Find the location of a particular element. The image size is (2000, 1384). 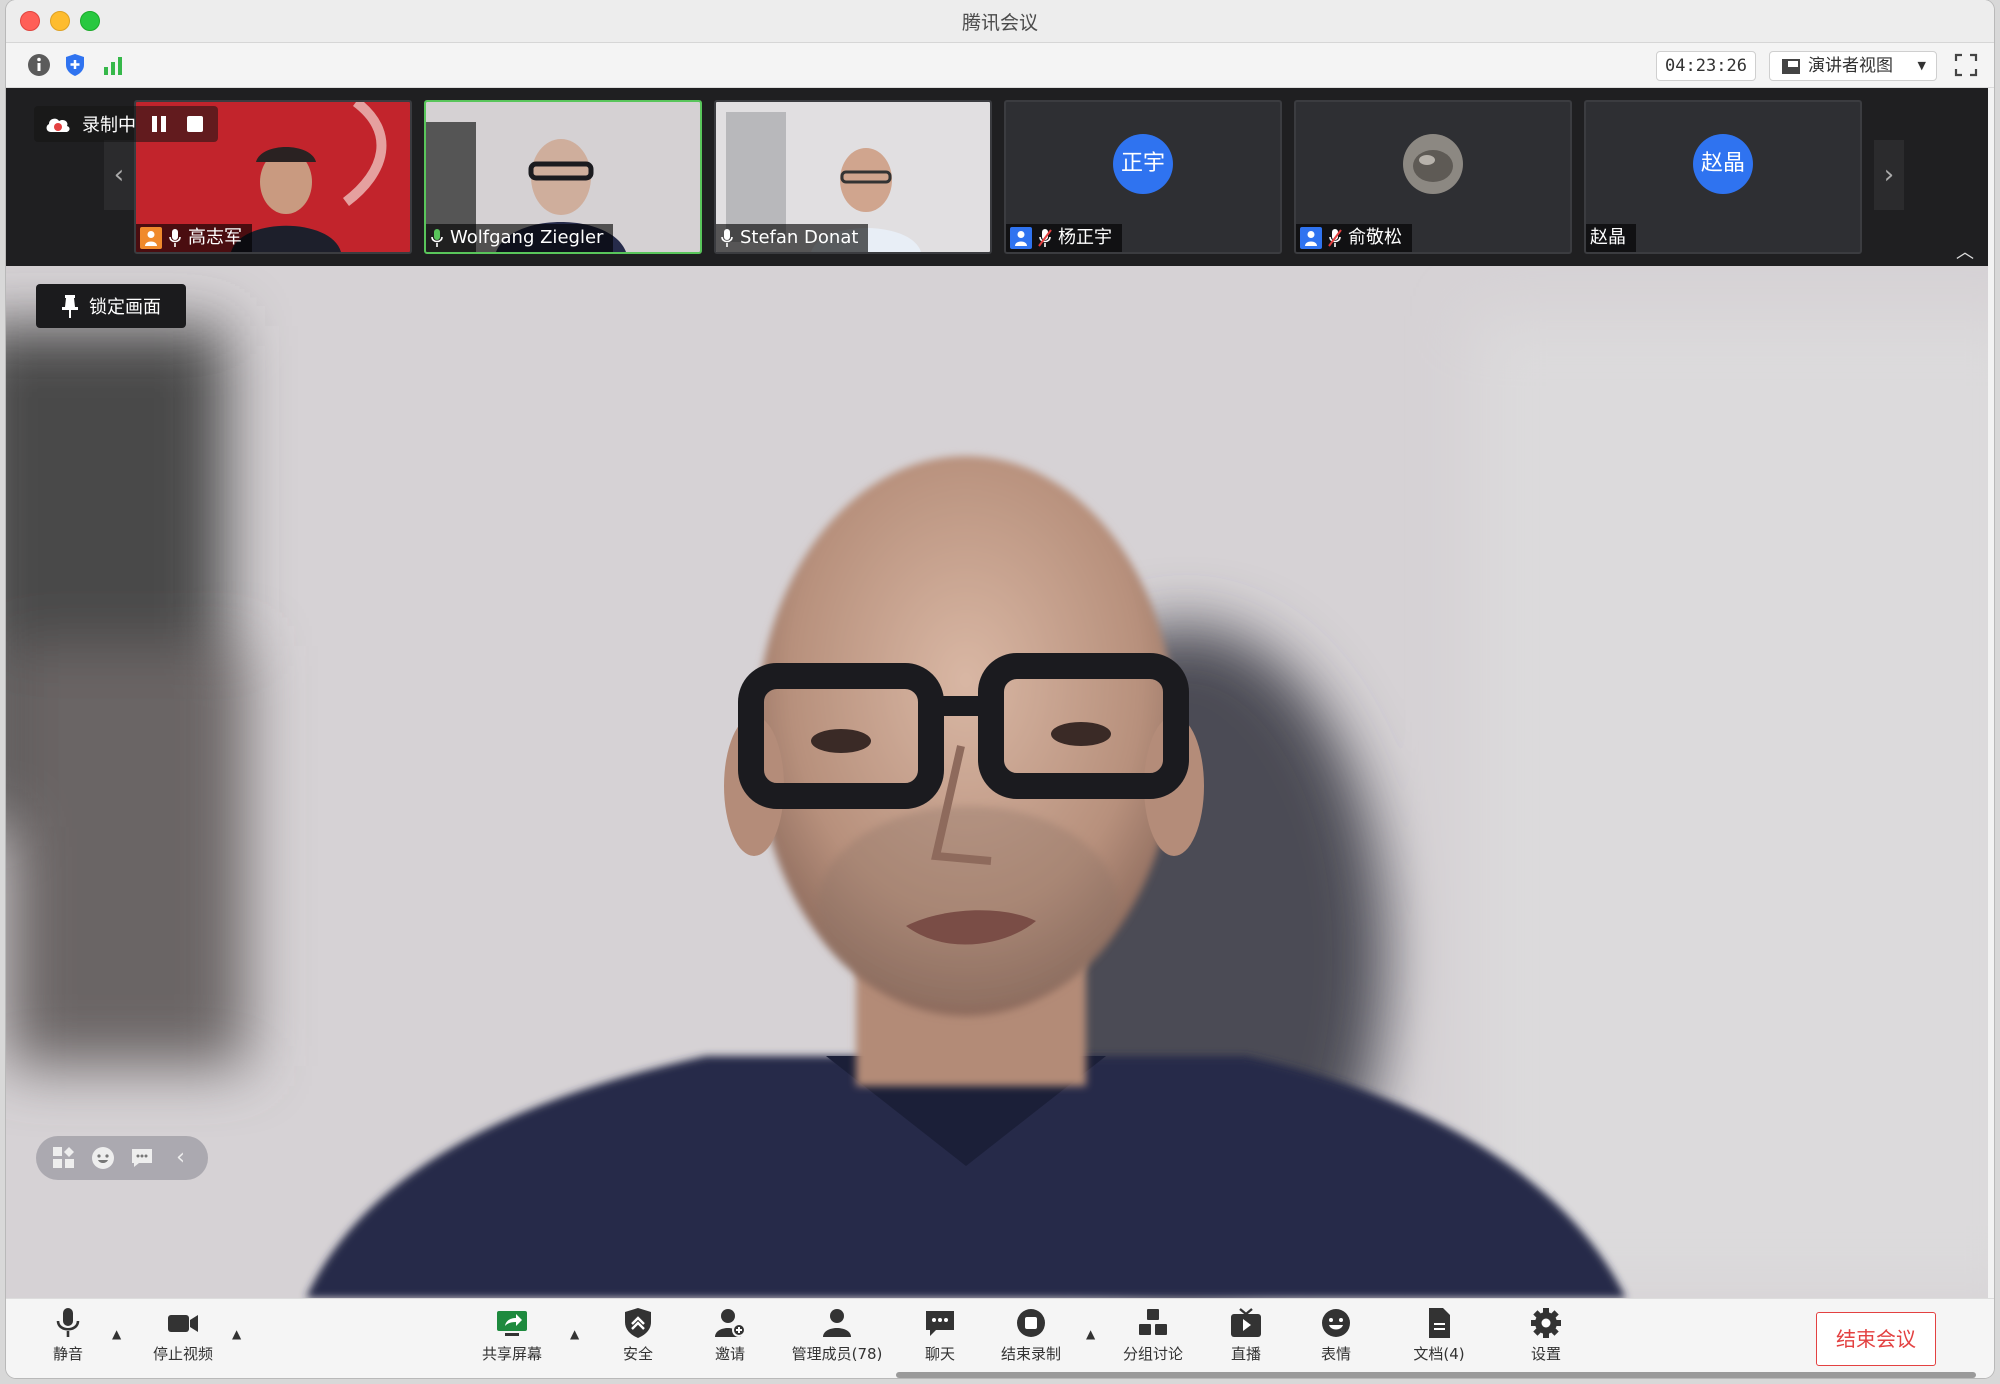

window-title: 腾讯会议 is located at coordinates (999, 23).